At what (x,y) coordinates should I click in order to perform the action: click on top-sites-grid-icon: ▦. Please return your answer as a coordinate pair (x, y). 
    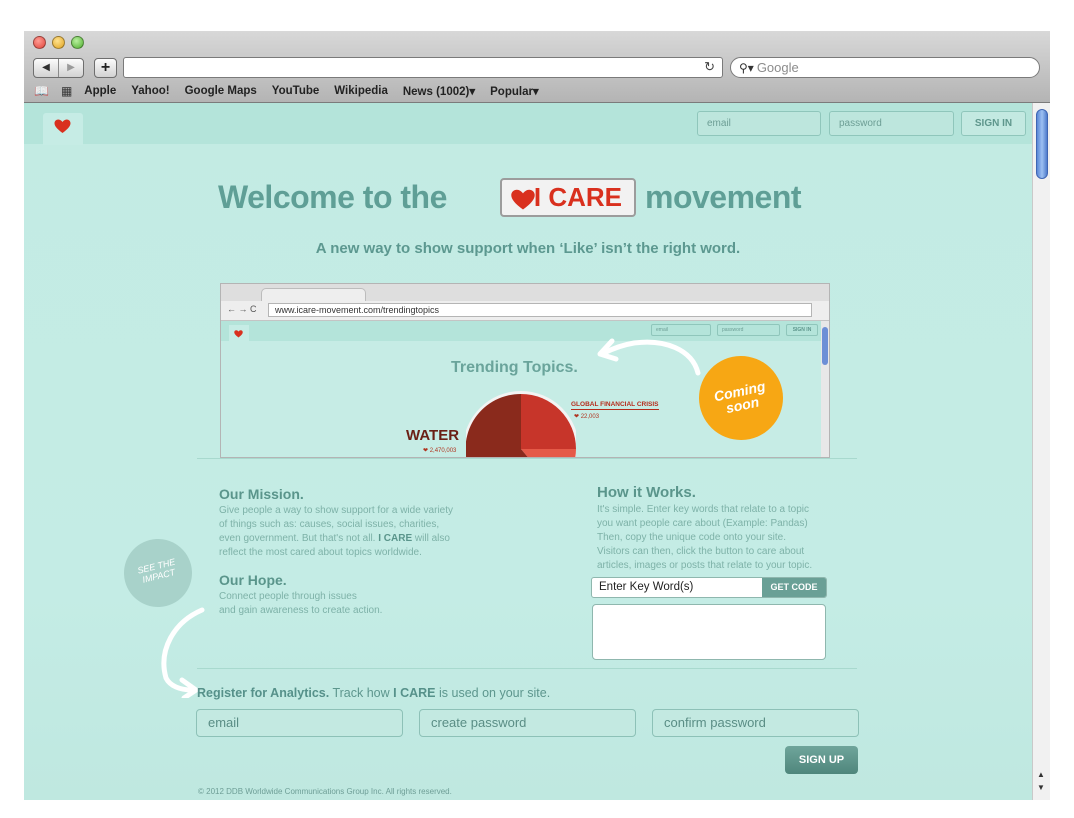
    Looking at the image, I should click on (66, 91).